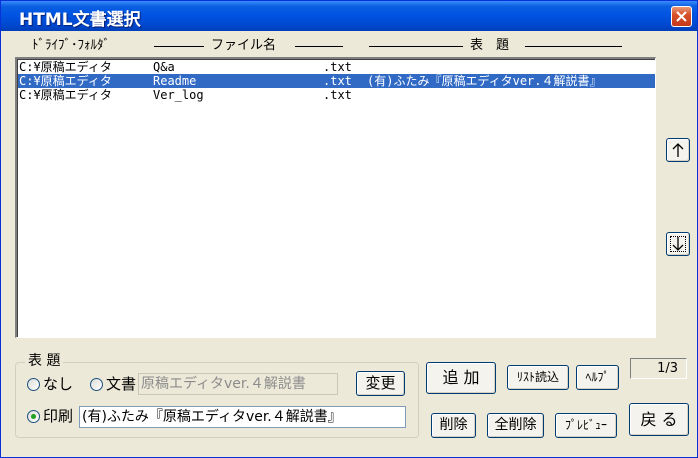 The height and width of the screenshot is (458, 698). I want to click on radio-document, so click(96, 384).